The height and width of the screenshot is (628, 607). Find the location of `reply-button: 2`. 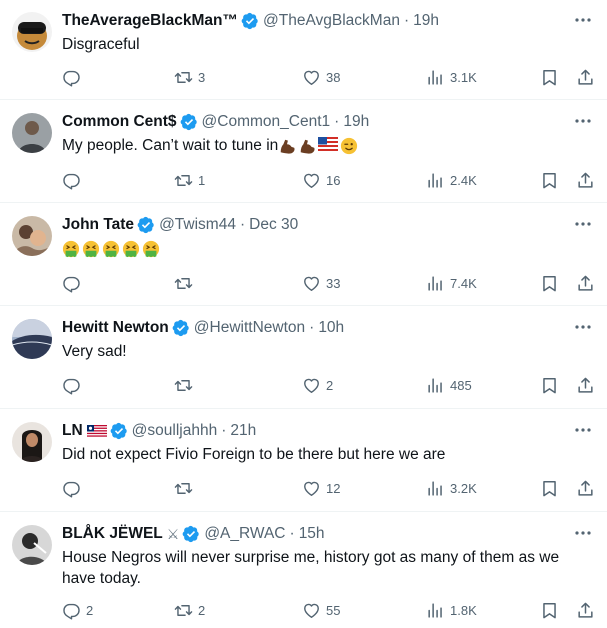

reply-button: 2 is located at coordinates (77, 610).